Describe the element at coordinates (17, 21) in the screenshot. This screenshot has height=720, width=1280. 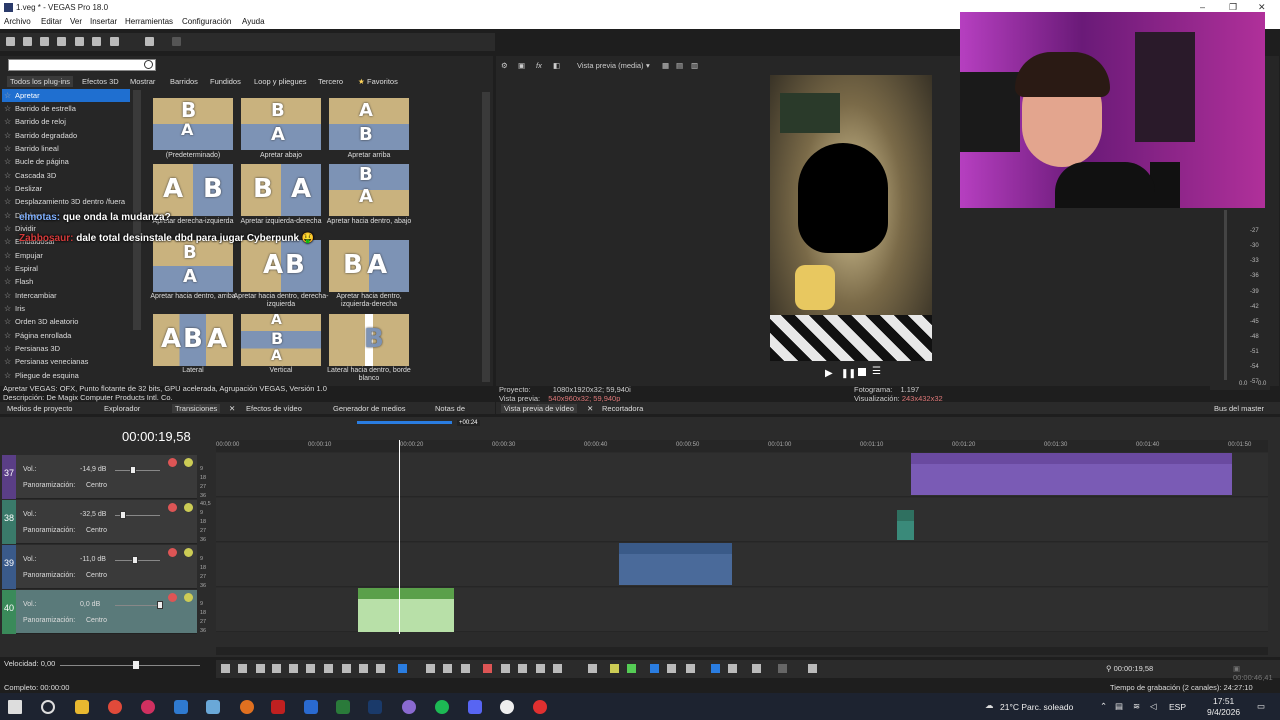
I see `menu-archivo: Archivo` at that location.